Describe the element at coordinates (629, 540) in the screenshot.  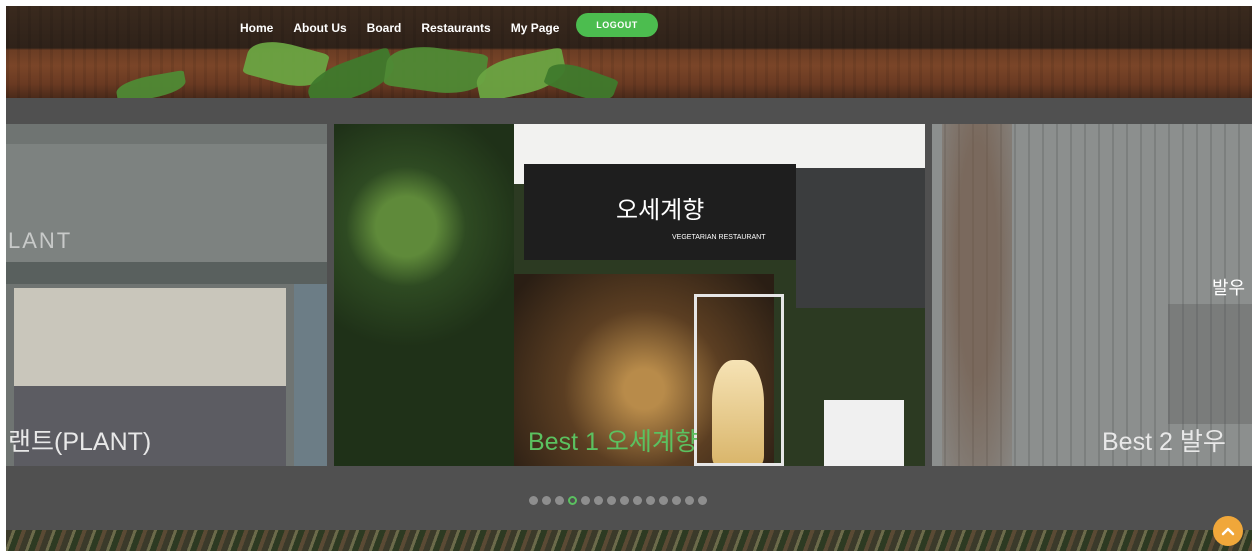
I see `bottom-banner` at that location.